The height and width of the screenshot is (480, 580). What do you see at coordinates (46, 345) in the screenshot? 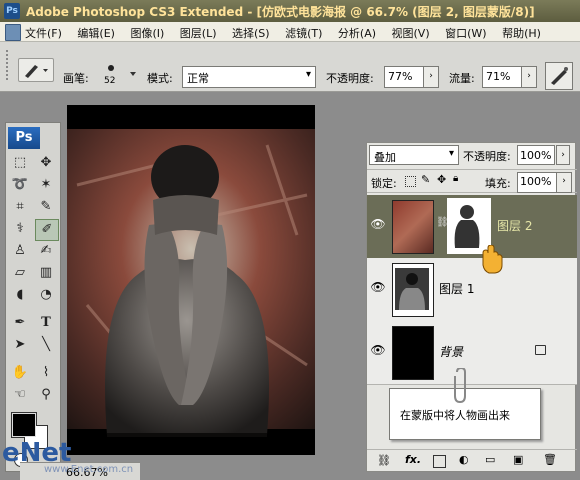
I see `line-tool-icon: ╲` at bounding box center [46, 345].